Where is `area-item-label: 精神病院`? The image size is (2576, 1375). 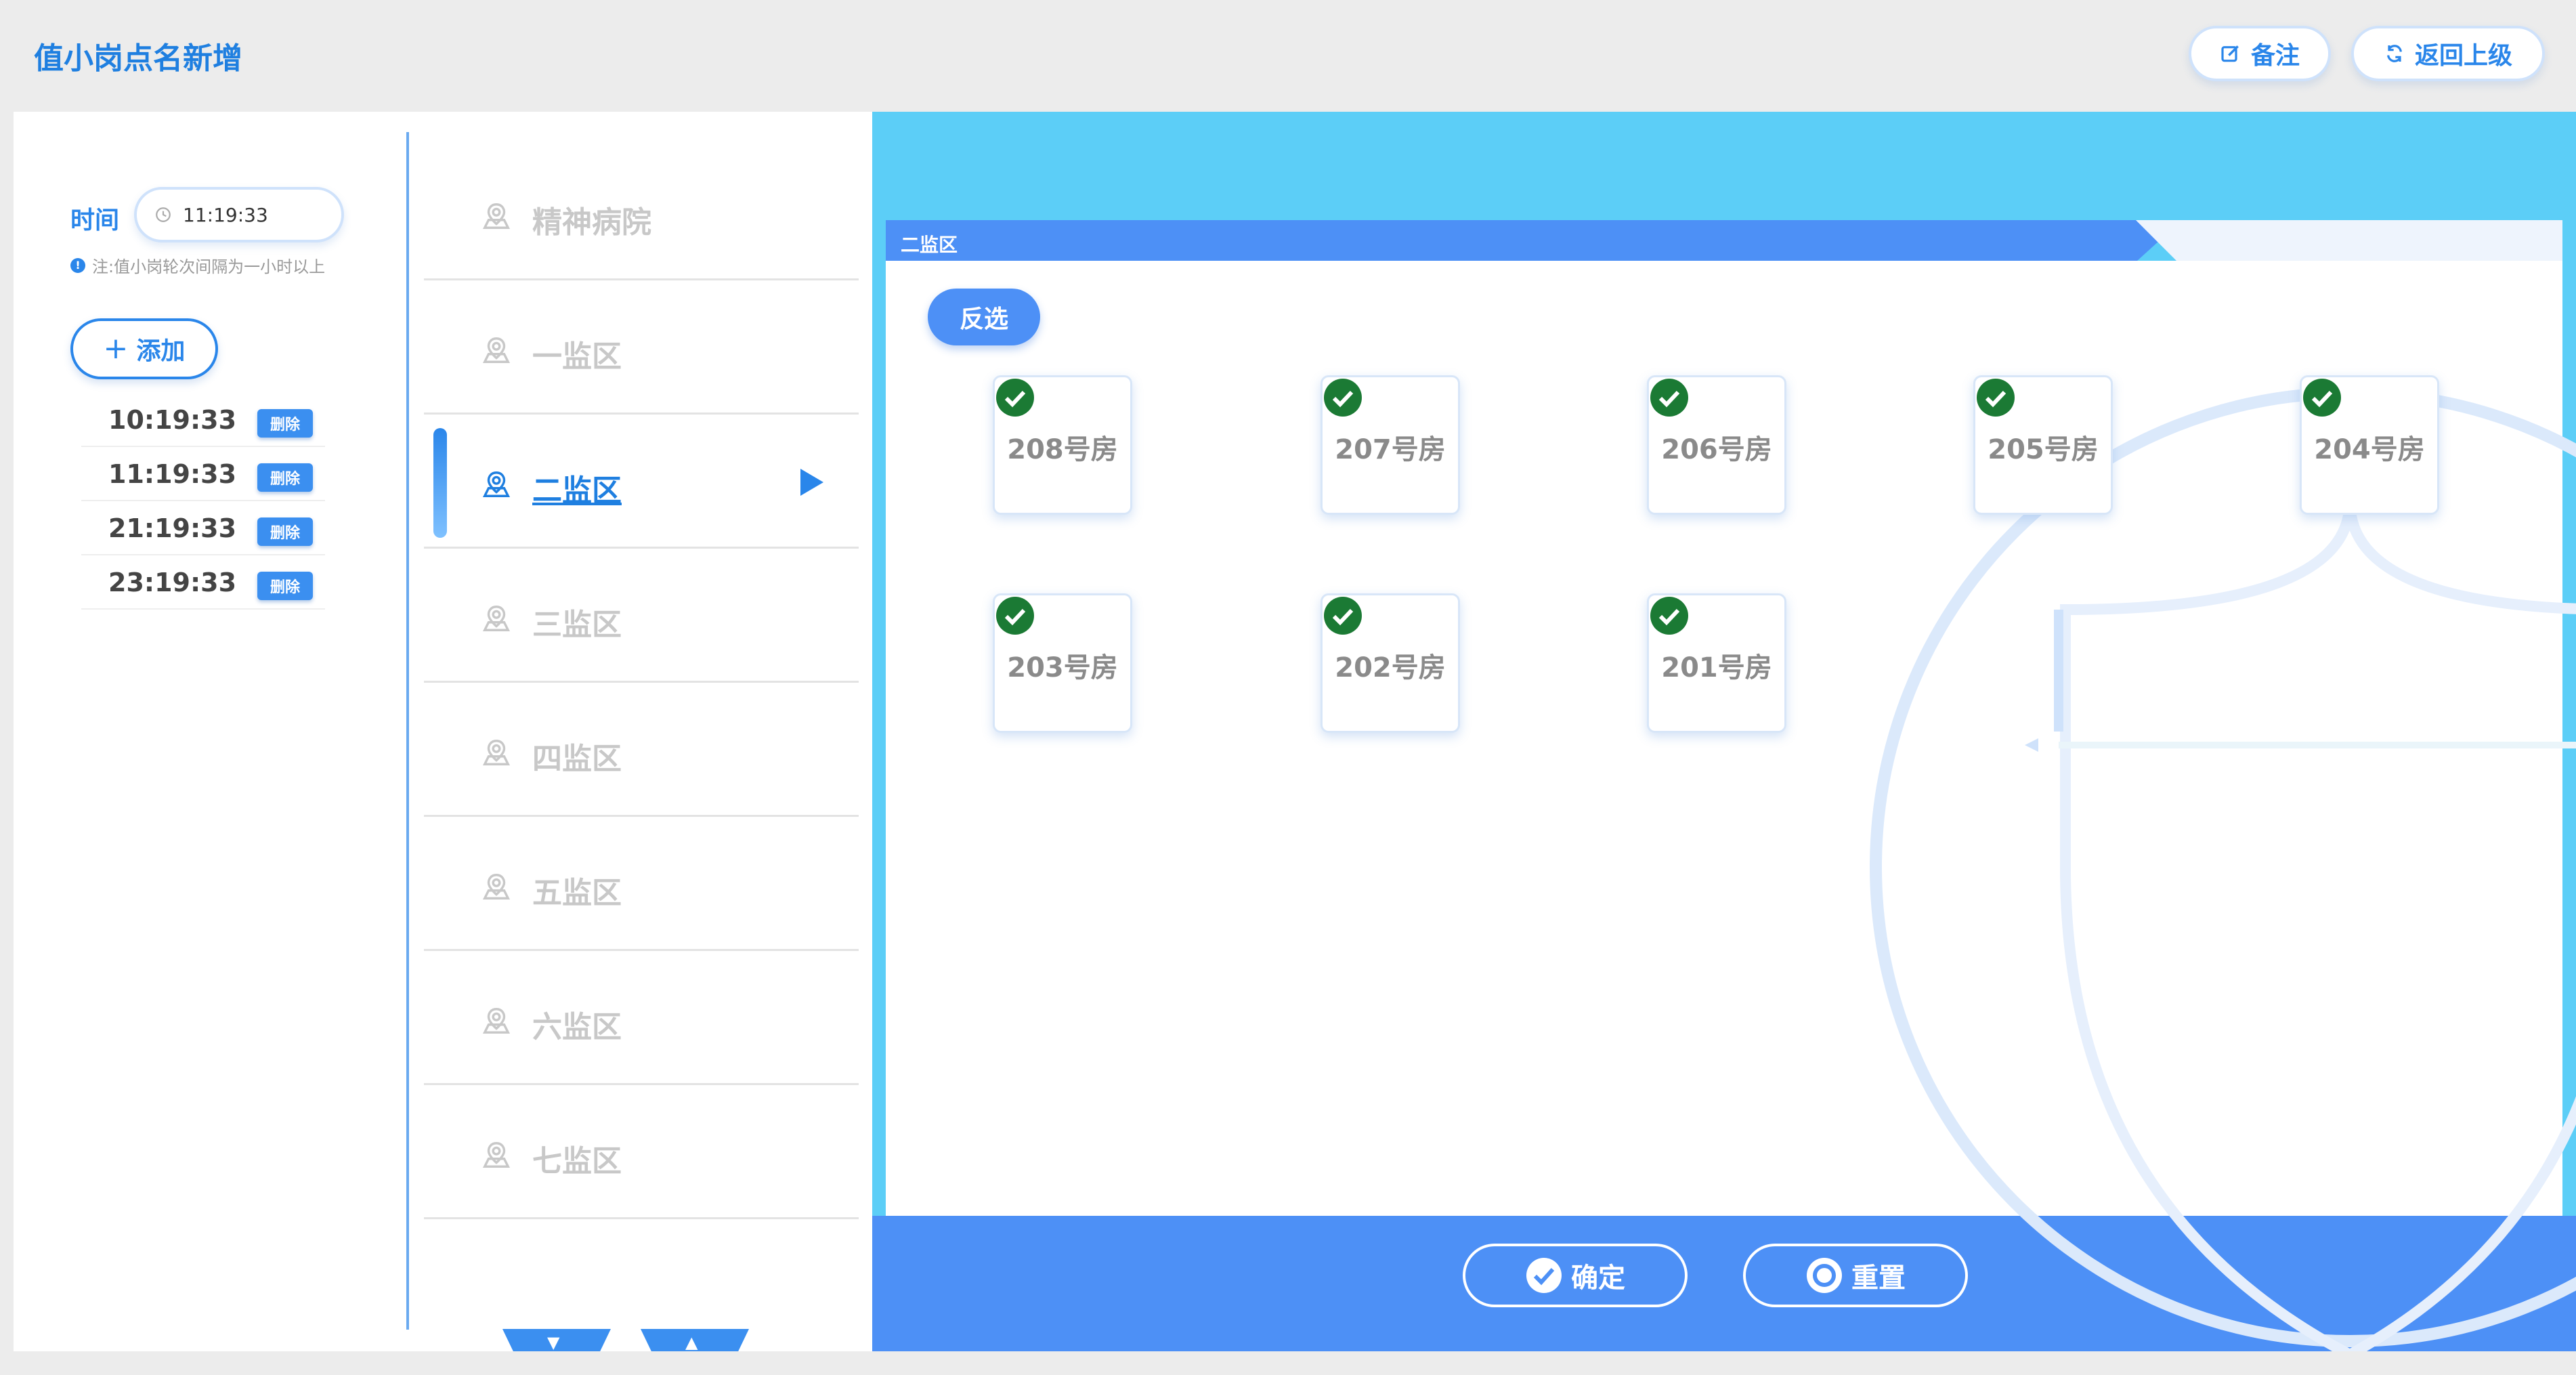 area-item-label: 精神病院 is located at coordinates (591, 222).